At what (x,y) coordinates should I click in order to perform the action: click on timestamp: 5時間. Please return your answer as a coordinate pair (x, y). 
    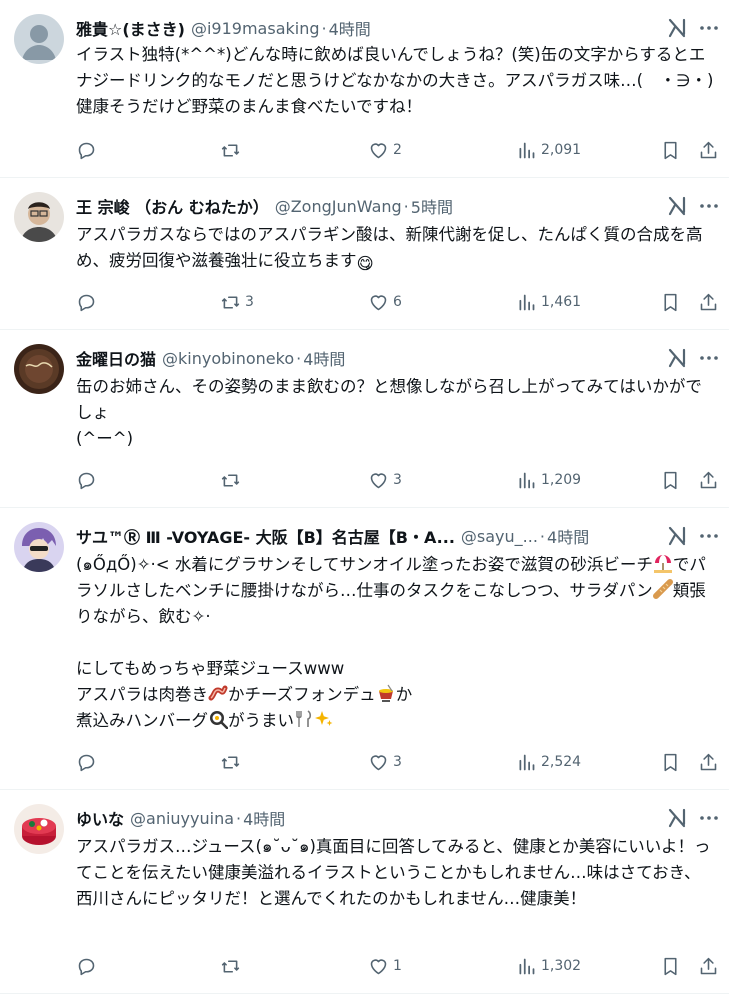
    Looking at the image, I should click on (432, 206).